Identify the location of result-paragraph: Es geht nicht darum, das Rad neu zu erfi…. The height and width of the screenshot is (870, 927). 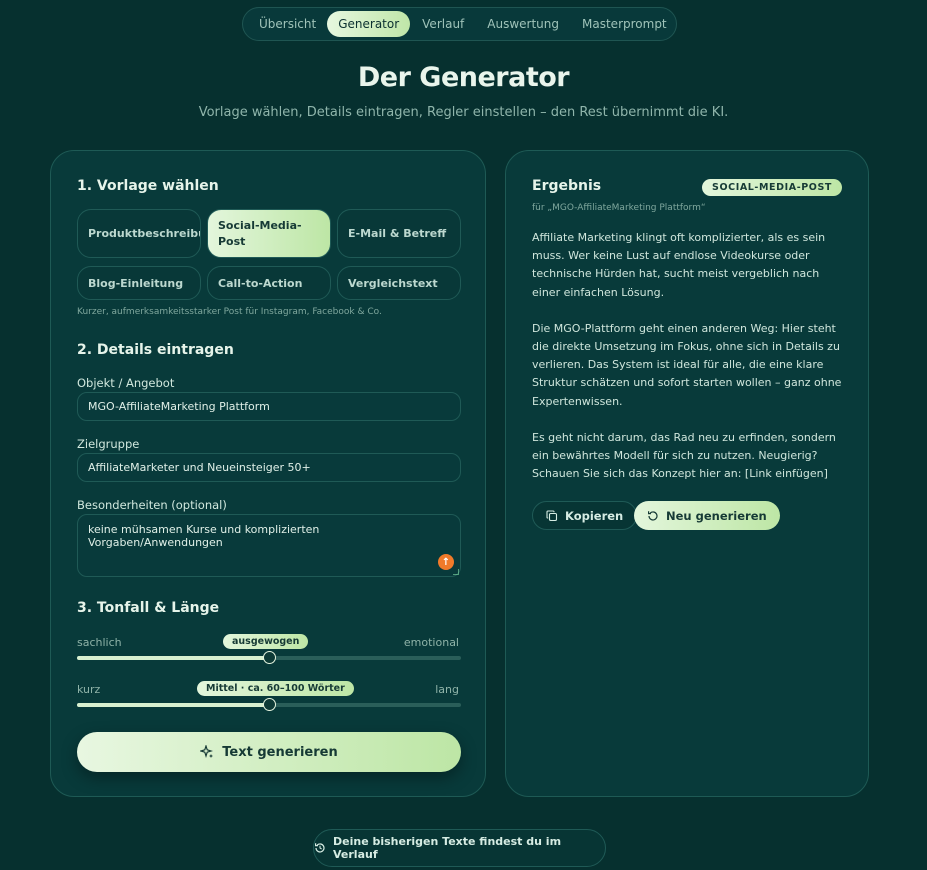
(684, 455).